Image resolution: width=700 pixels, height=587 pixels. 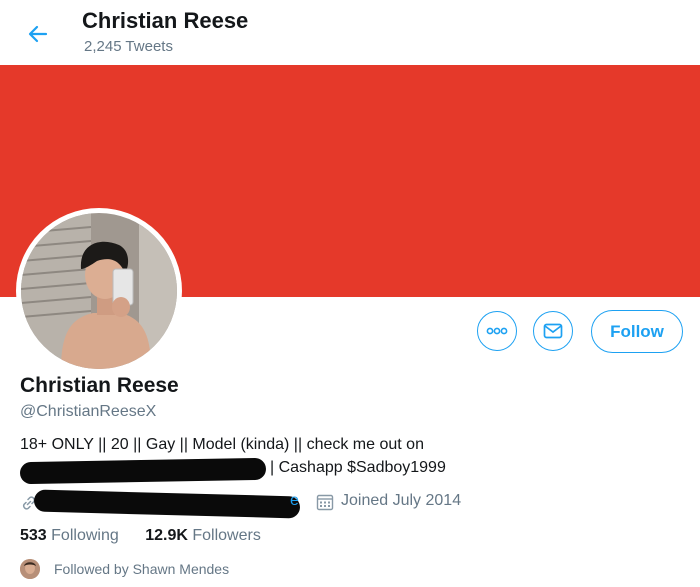 I want to click on follower-avatar, so click(x=30, y=569).